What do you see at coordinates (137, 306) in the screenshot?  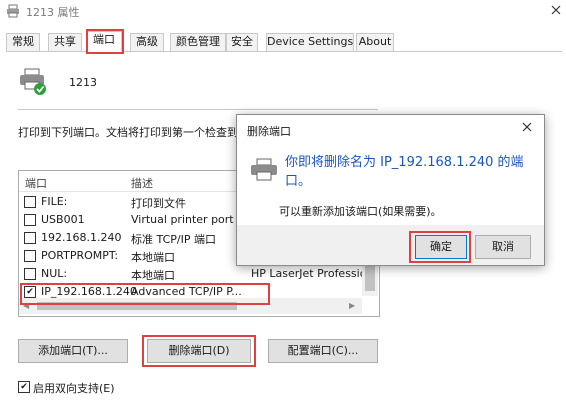 I see `scrollbar-thumb` at bounding box center [137, 306].